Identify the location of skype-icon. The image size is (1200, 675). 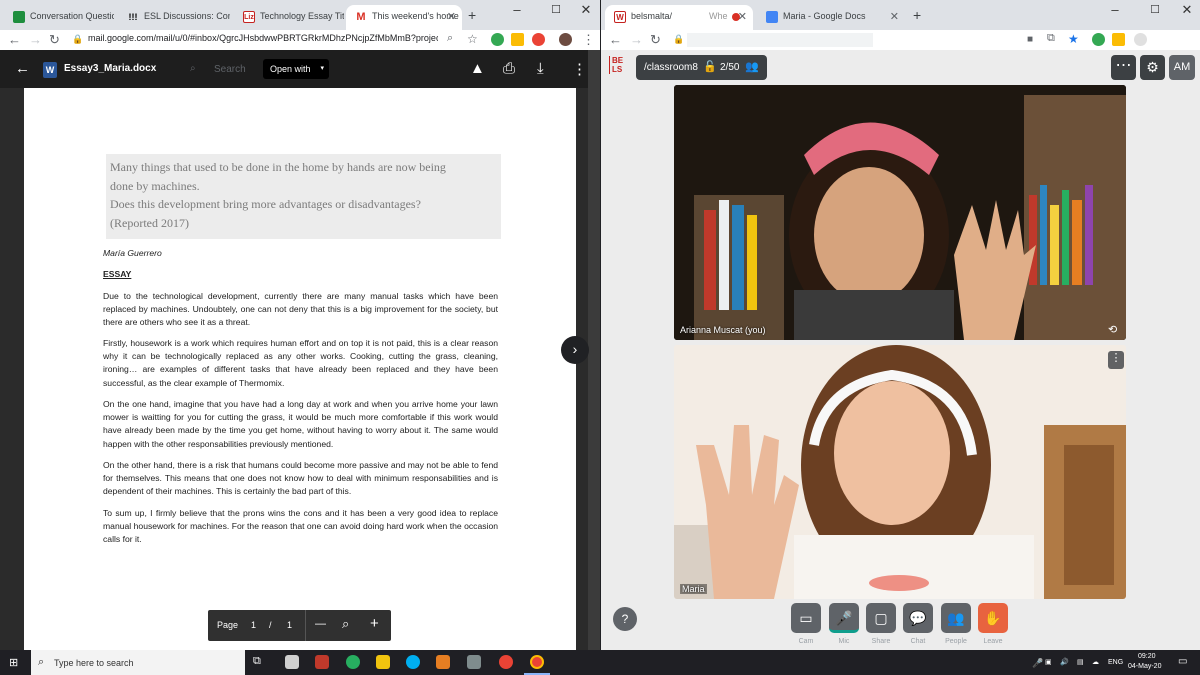
(413, 662).